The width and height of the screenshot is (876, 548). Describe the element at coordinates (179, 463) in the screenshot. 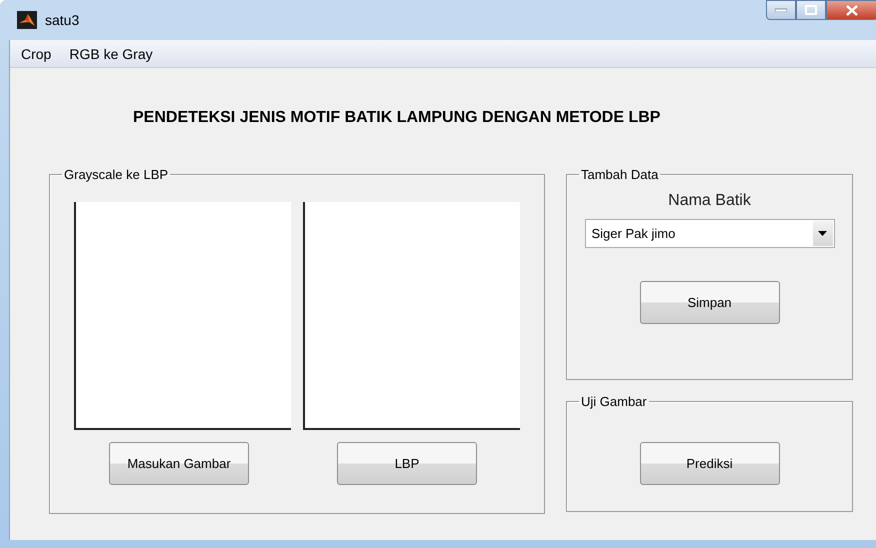

I see `action-button: Masukan Gambar` at that location.